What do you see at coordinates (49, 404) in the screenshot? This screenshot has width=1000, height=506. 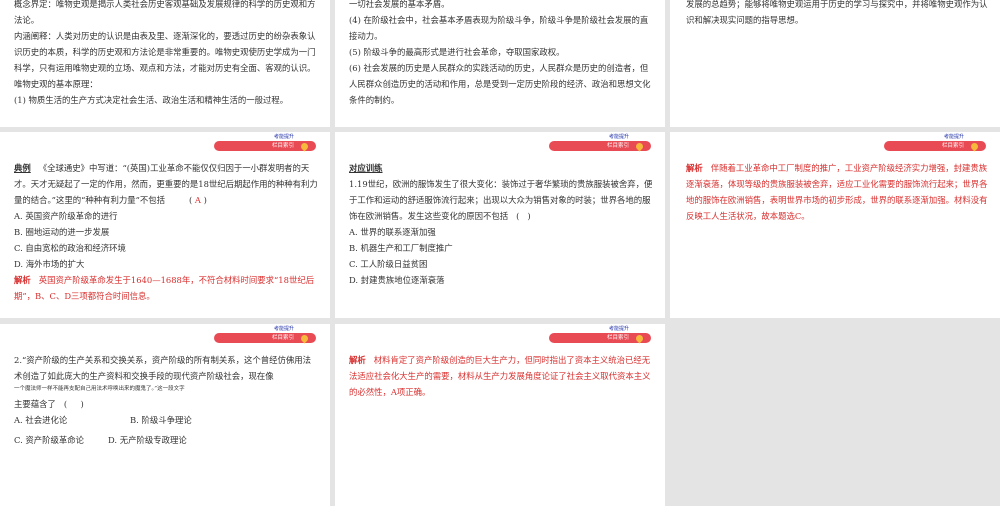 I see `question-tail: 主要蕴含了 ( )` at bounding box center [49, 404].